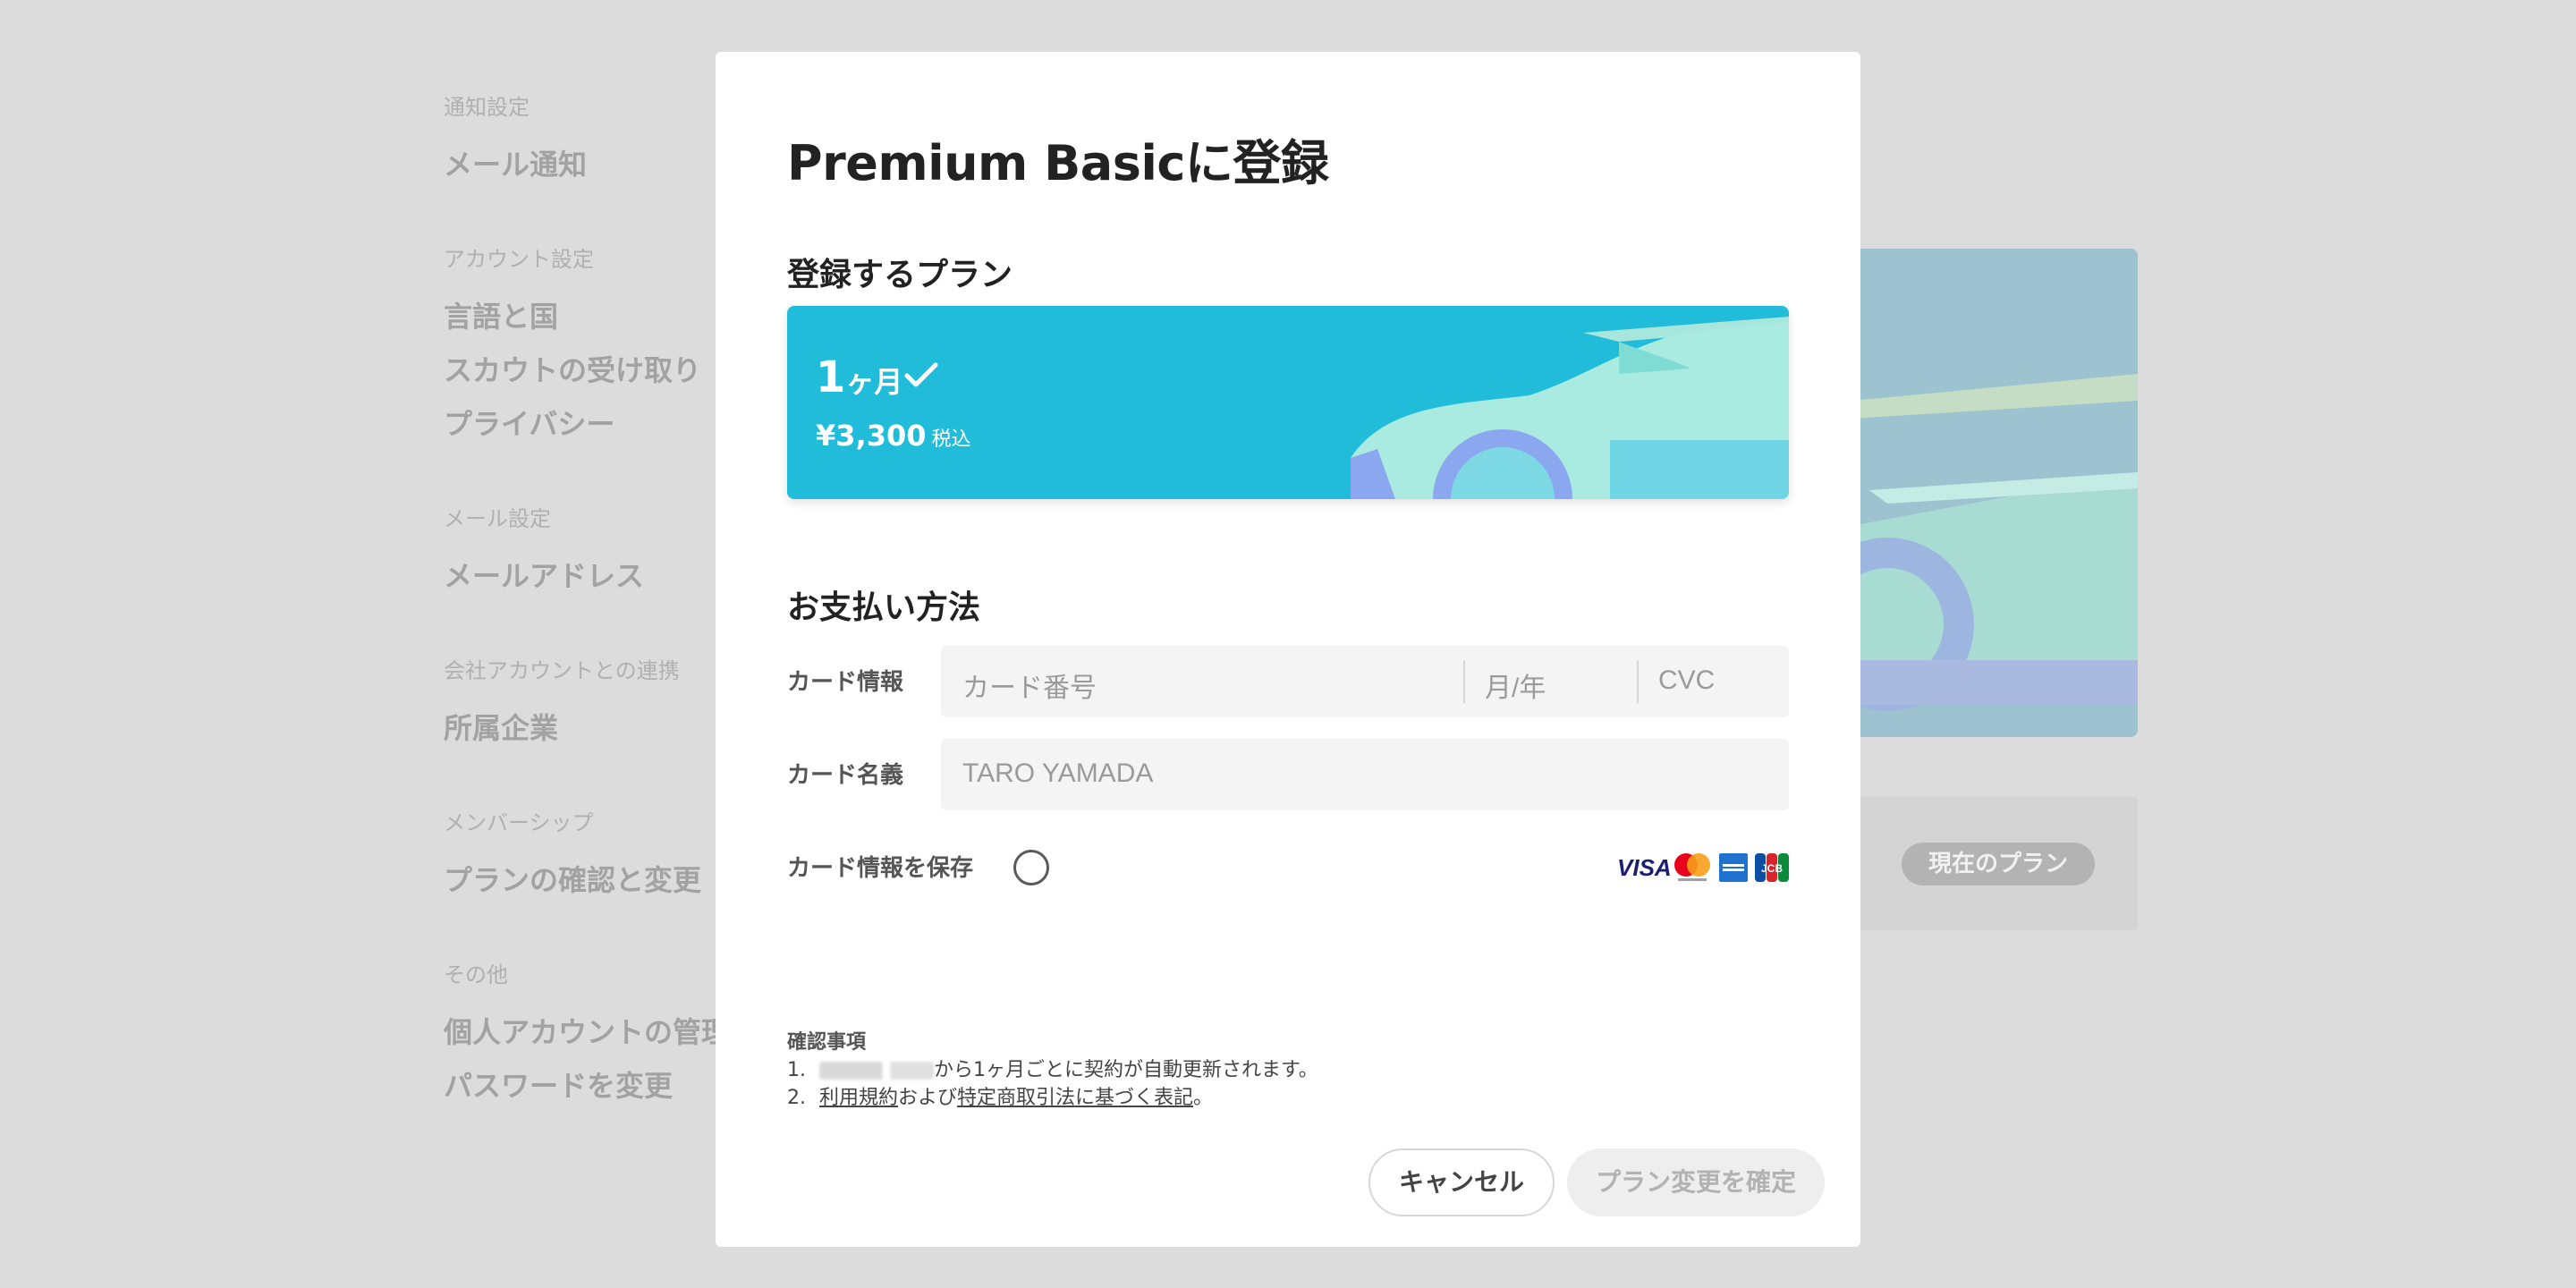 This screenshot has width=2576, height=1288. I want to click on current-plan-badge: 現在のプラン, so click(1998, 864).